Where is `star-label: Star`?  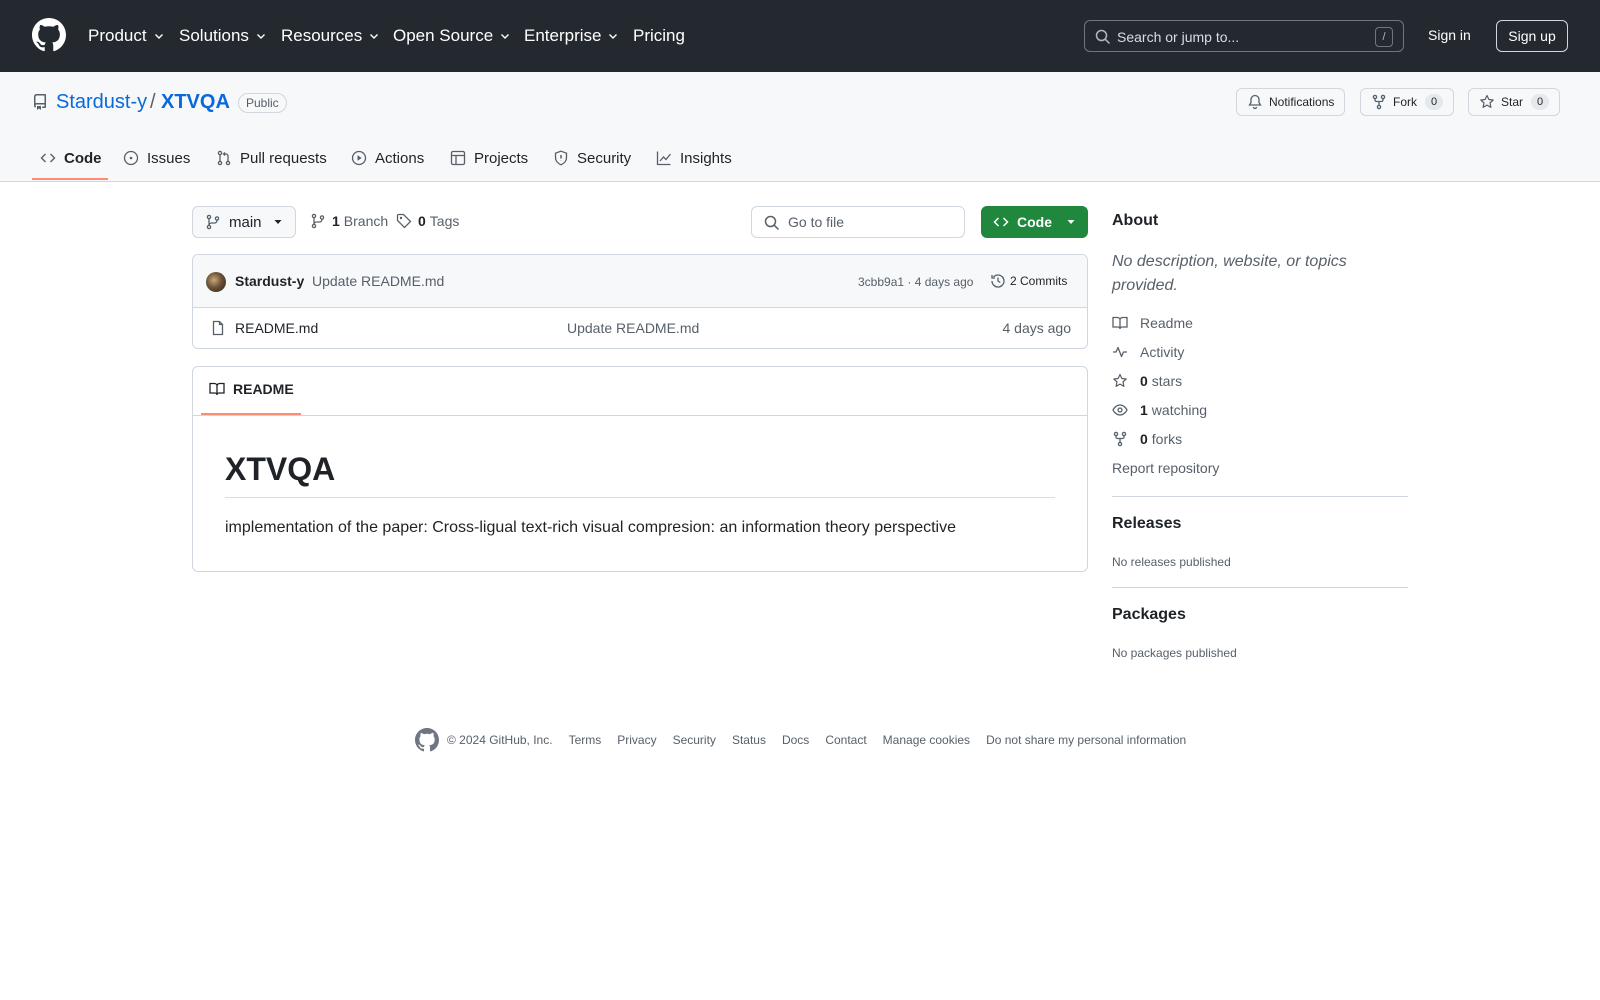 star-label: Star is located at coordinates (1512, 102).